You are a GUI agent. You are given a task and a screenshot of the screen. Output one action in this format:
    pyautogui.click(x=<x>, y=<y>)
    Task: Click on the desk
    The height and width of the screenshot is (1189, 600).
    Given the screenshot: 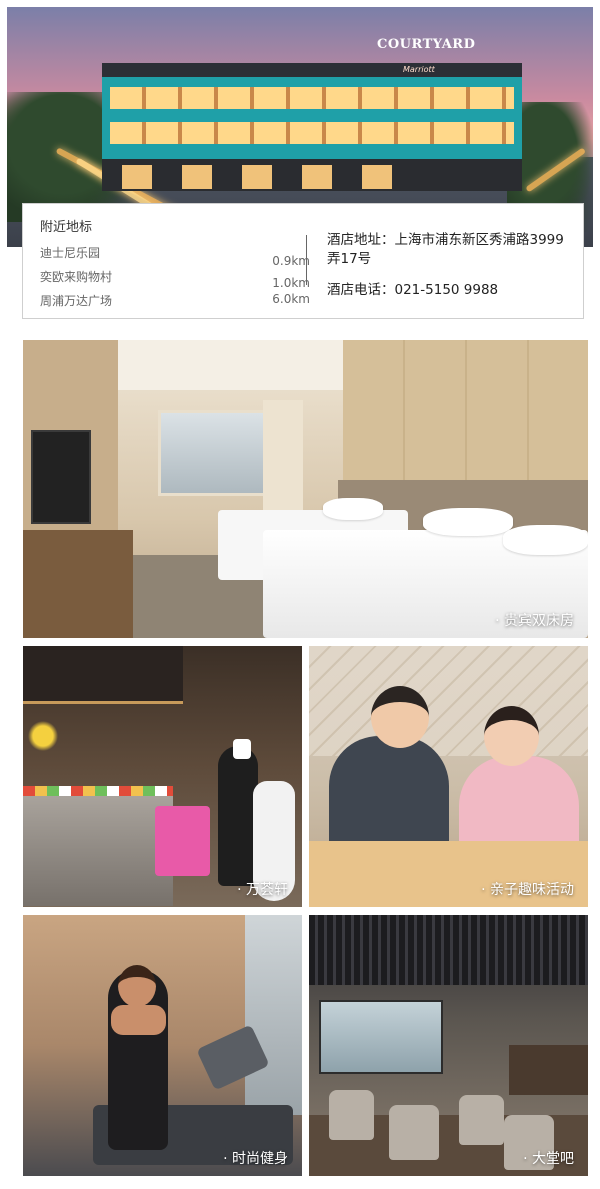 What is the action you would take?
    pyautogui.click(x=78, y=584)
    